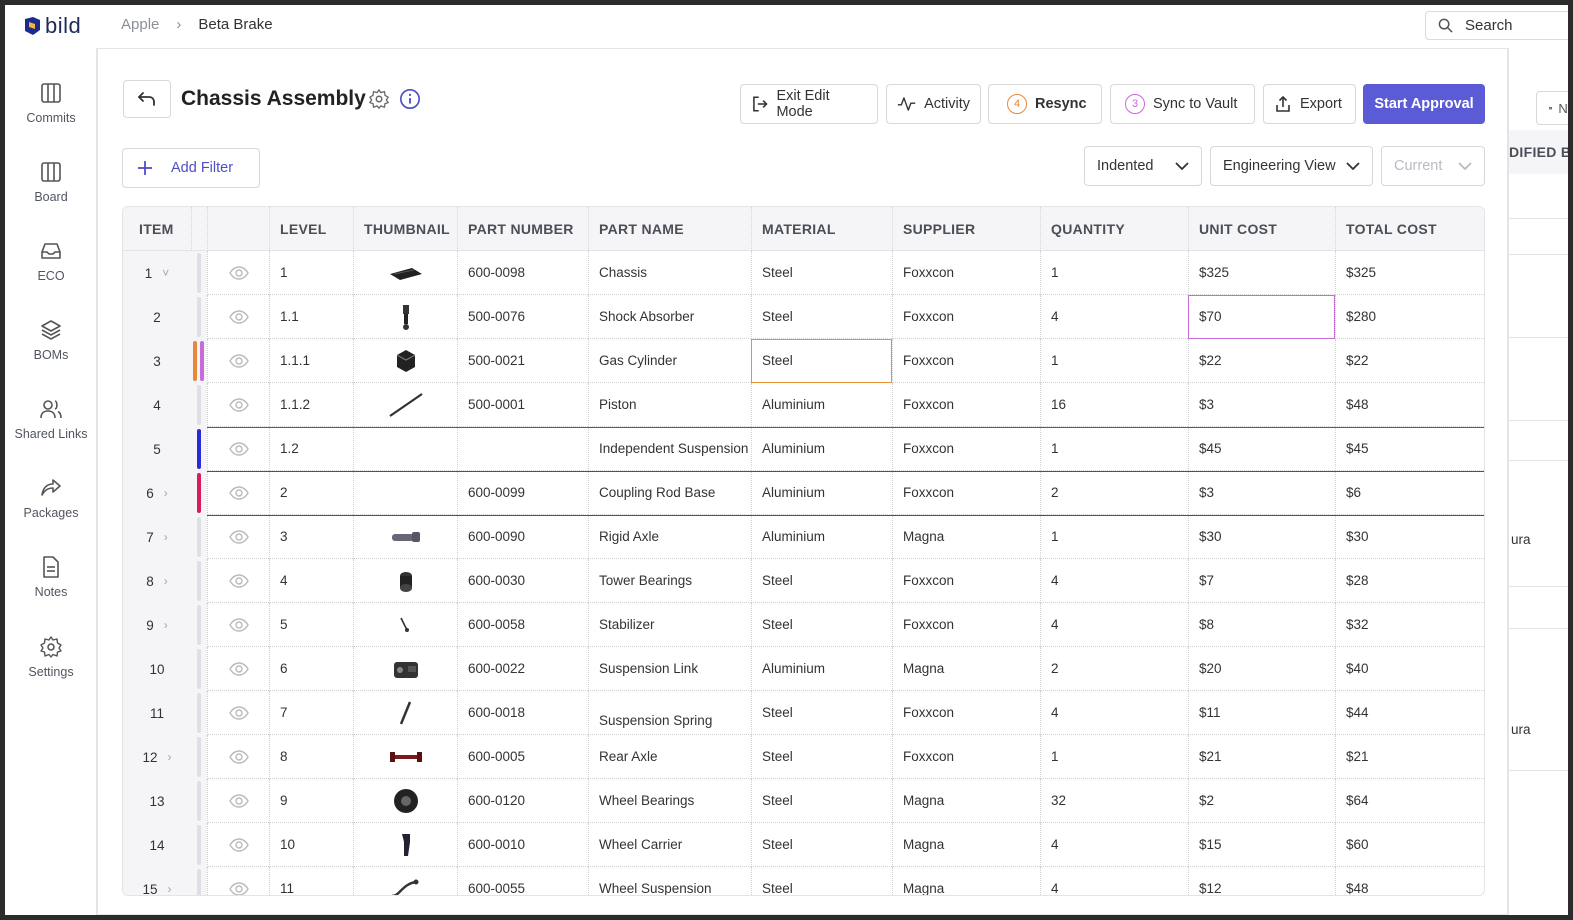 The width and height of the screenshot is (1573, 920). I want to click on level-cell: 1, so click(311, 273).